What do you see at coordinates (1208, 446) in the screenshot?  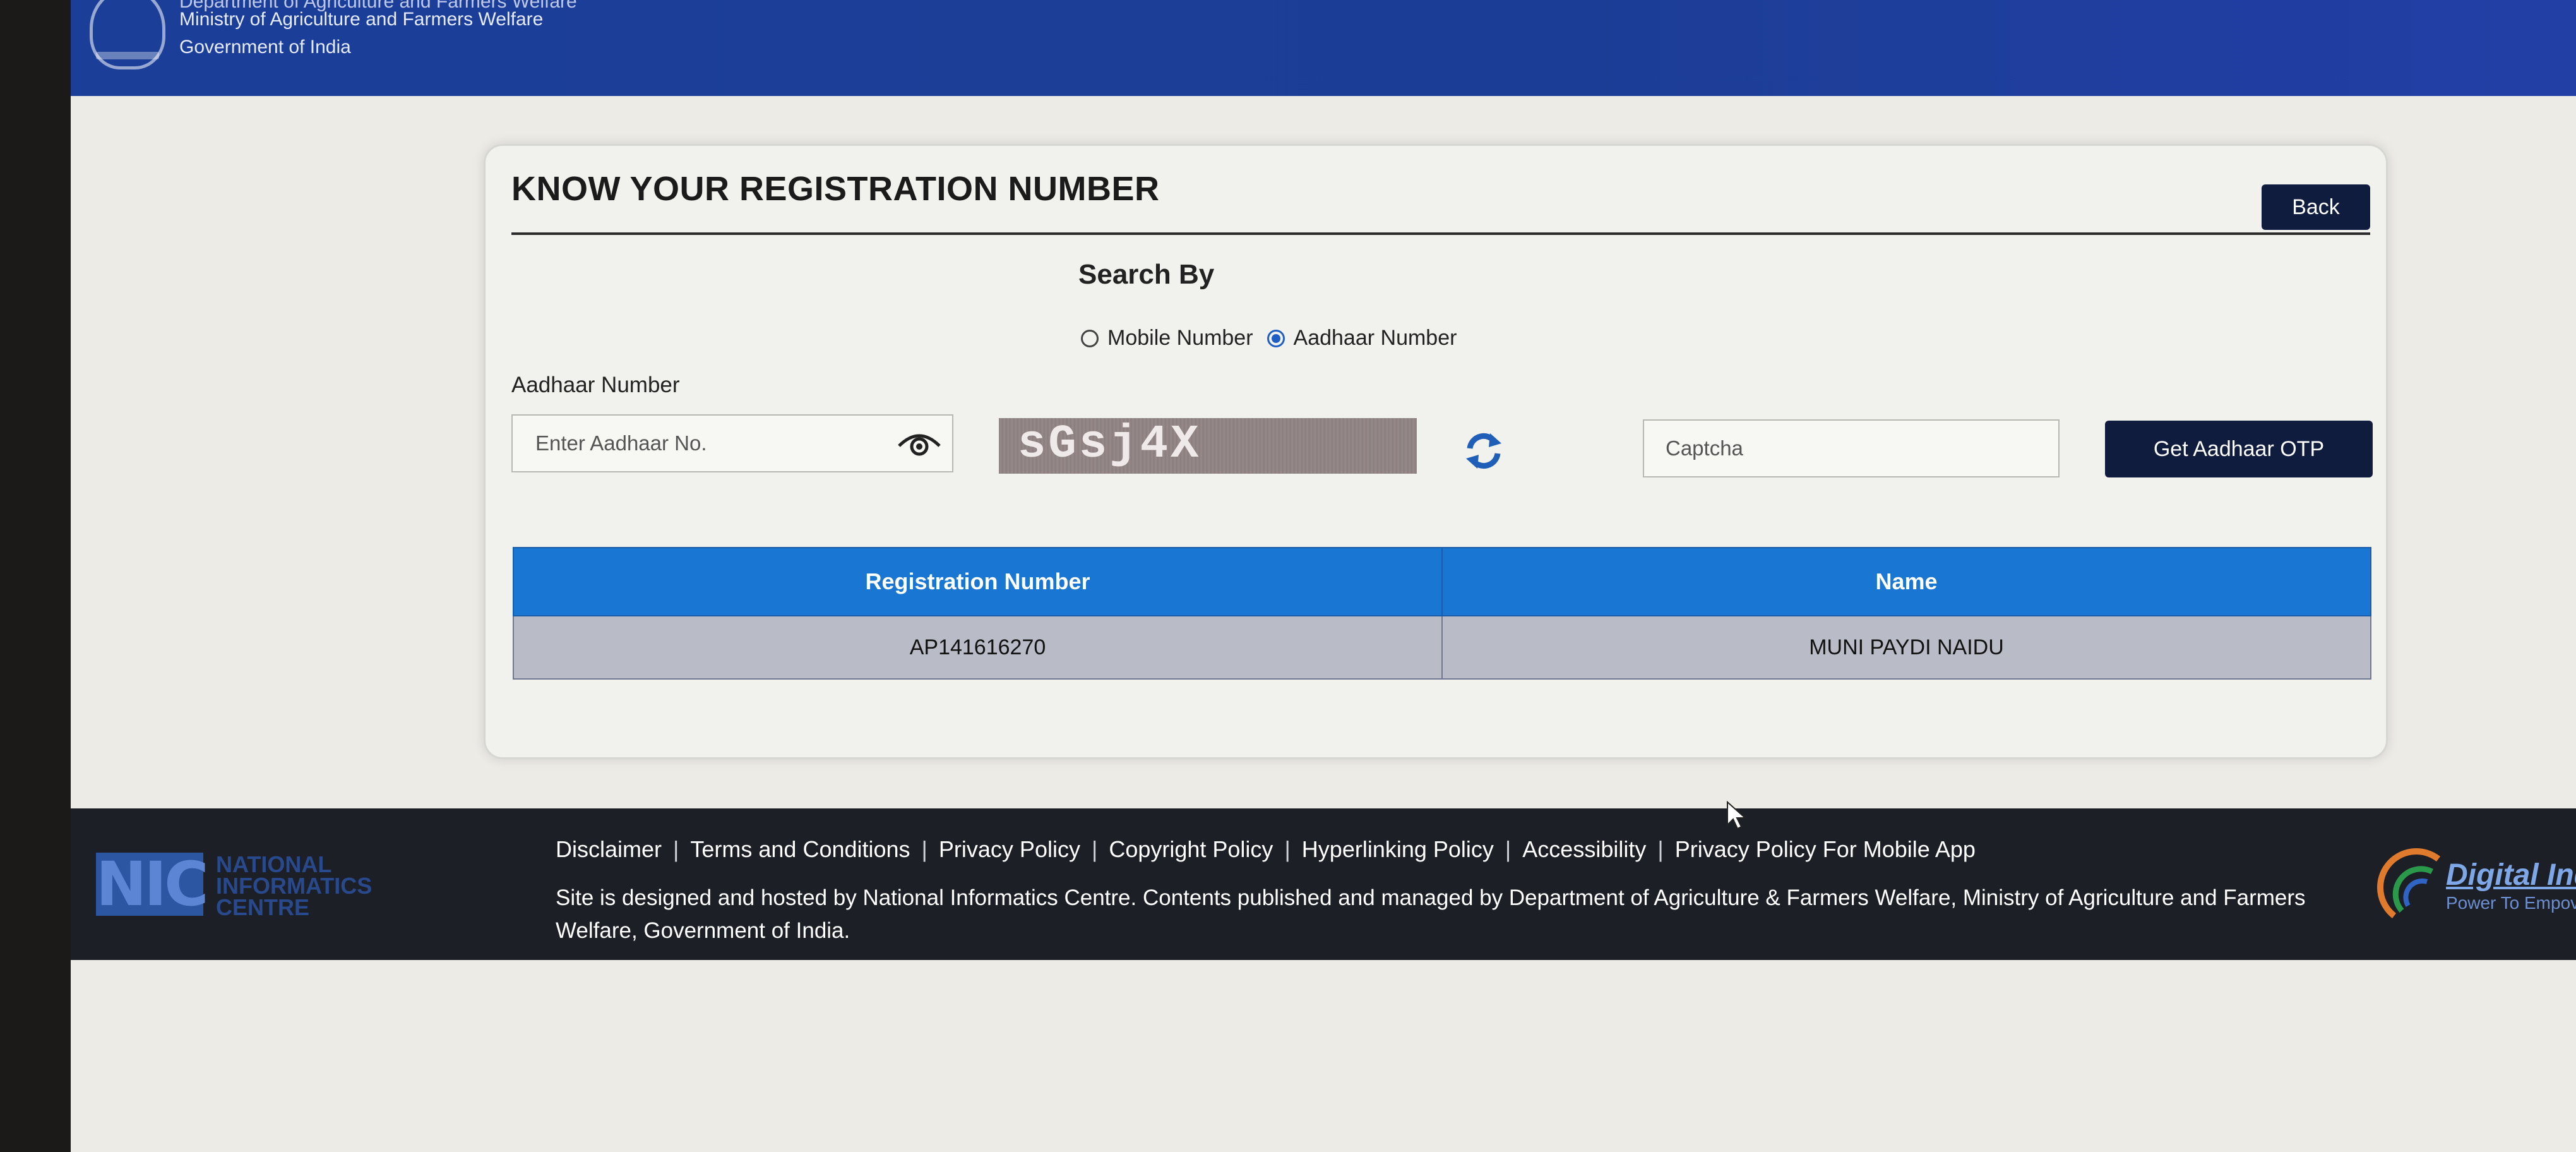 I see `captcha-image: sGsj4X` at bounding box center [1208, 446].